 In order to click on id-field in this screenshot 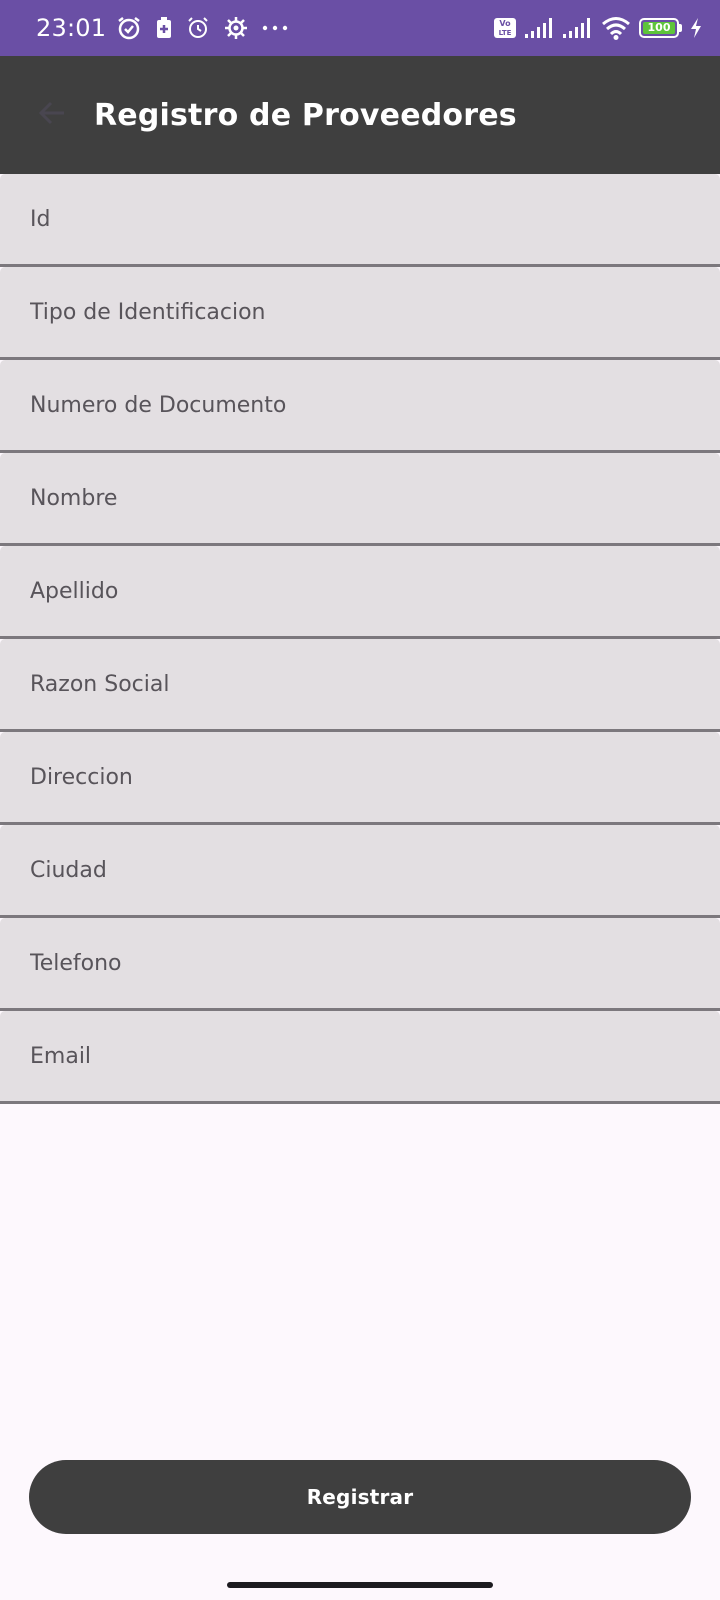, I will do `click(360, 219)`.